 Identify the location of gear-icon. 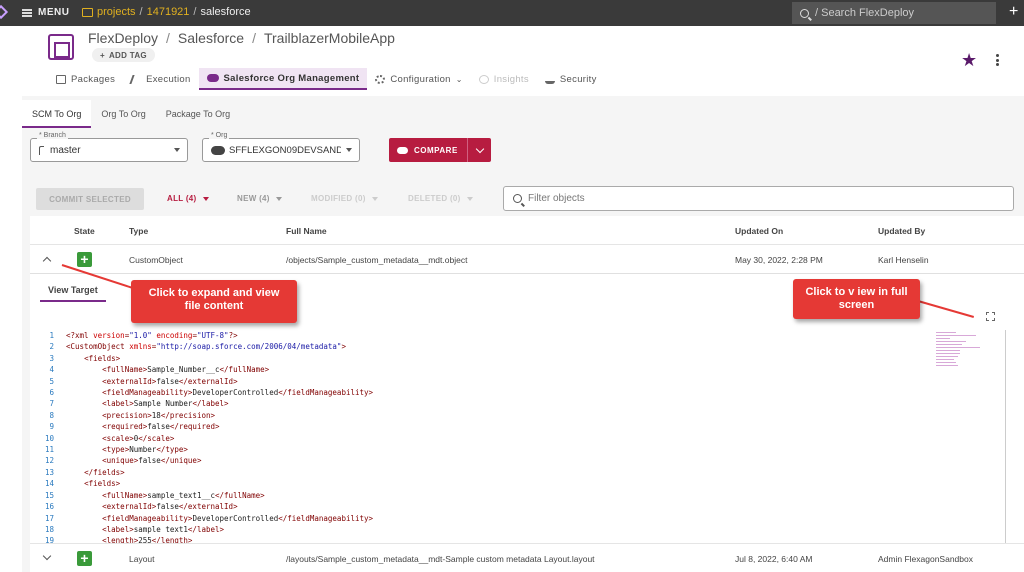
(380, 79).